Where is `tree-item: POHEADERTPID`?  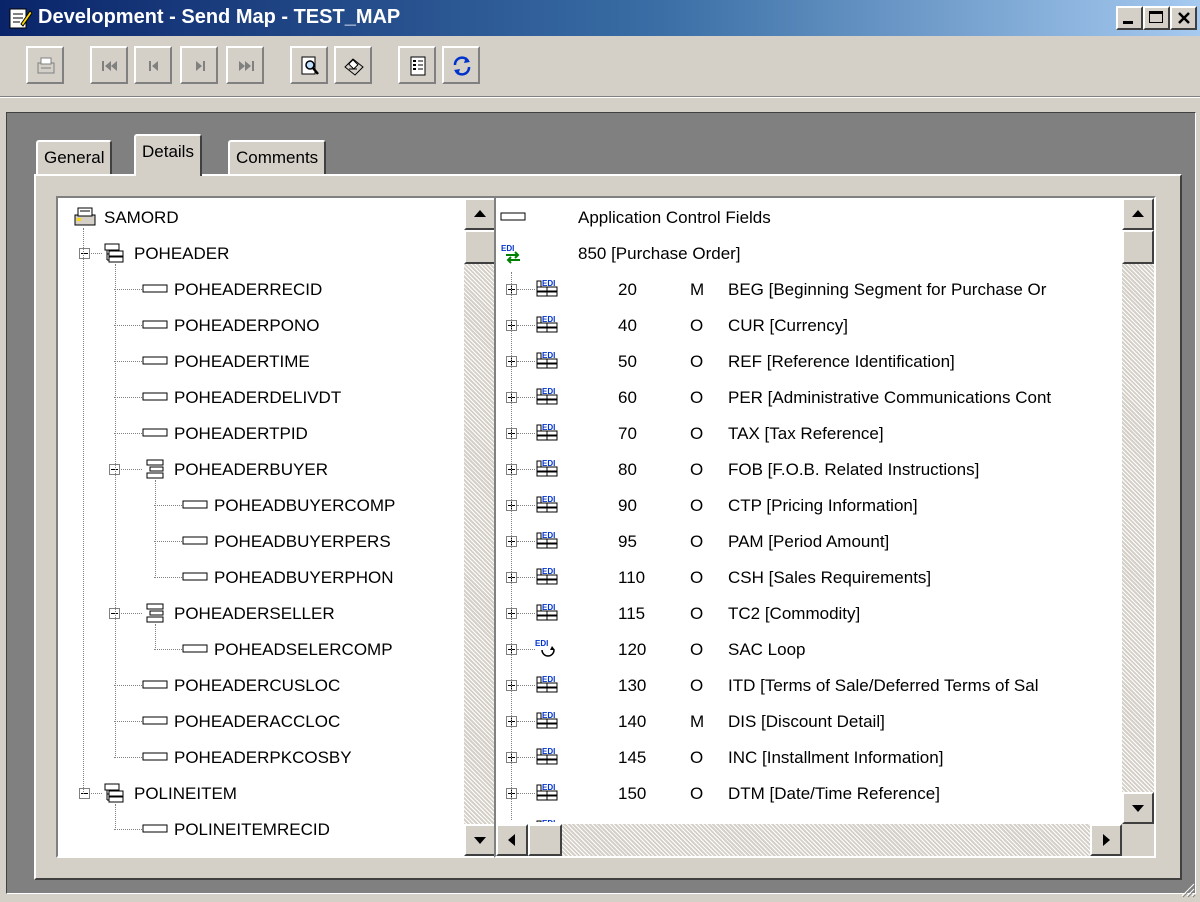 tree-item: POHEADERTPID is located at coordinates (258, 434).